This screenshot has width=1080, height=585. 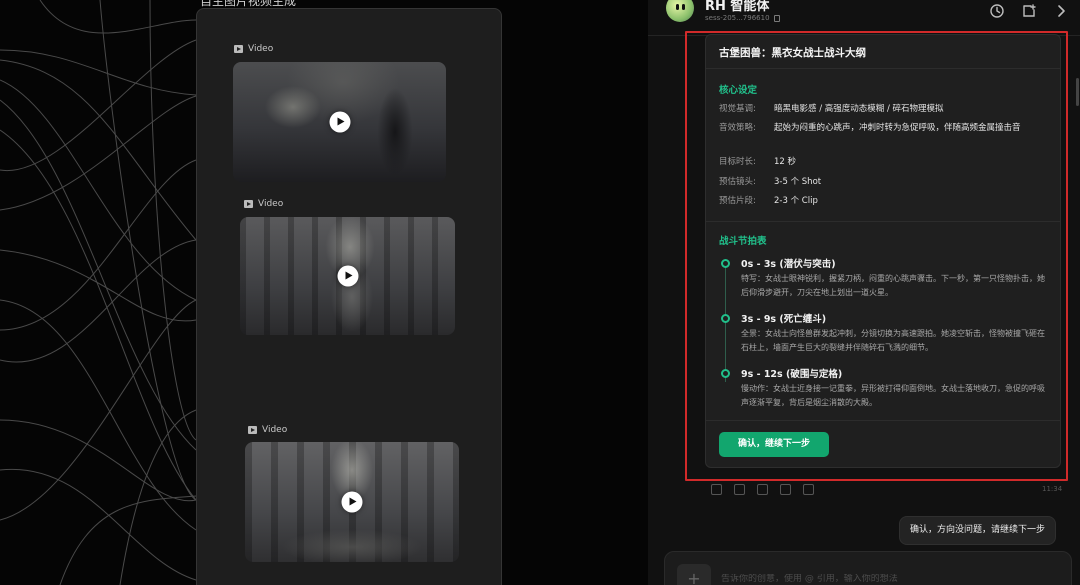 What do you see at coordinates (743, 241) in the screenshot?
I see `section-title-beats: 战斗节拍表` at bounding box center [743, 241].